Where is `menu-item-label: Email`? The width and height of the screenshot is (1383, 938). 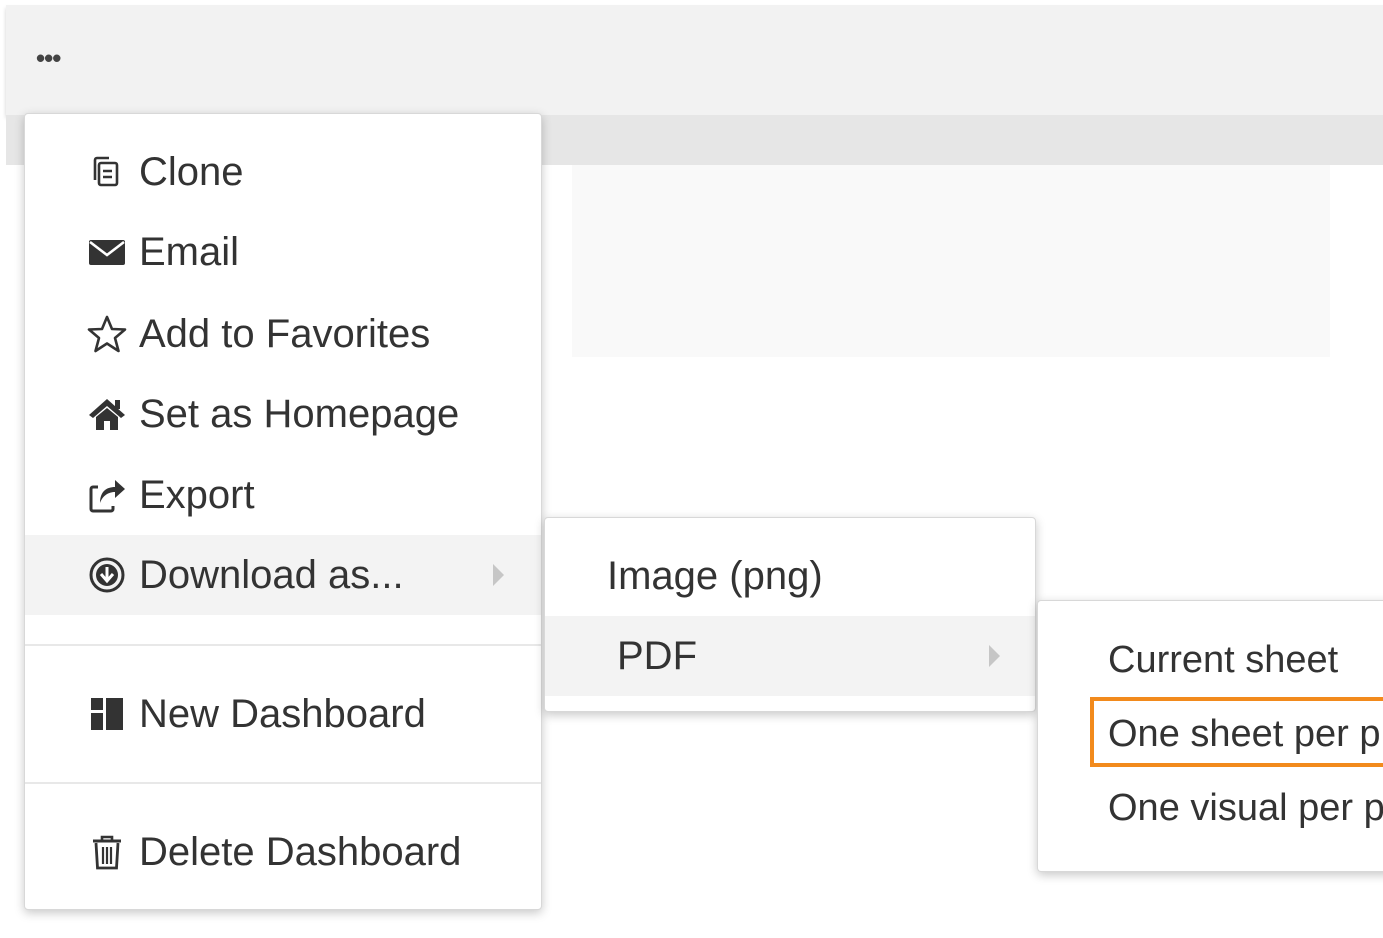
menu-item-label: Email is located at coordinates (189, 251).